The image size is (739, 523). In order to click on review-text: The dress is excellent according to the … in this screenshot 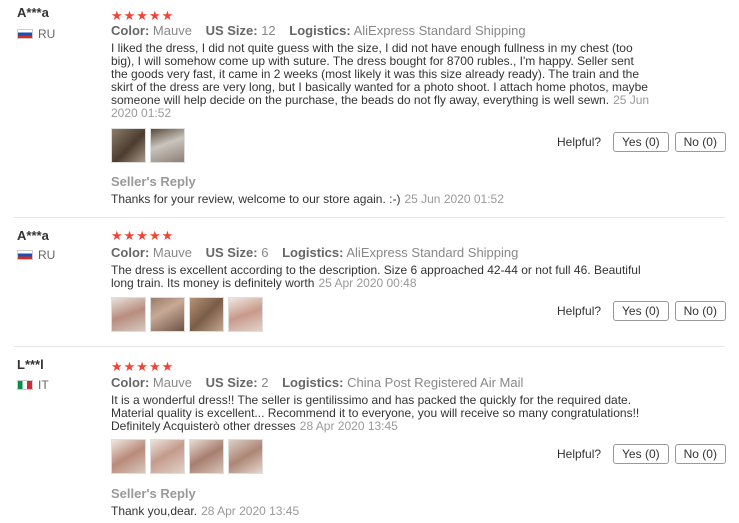, I will do `click(381, 277)`.